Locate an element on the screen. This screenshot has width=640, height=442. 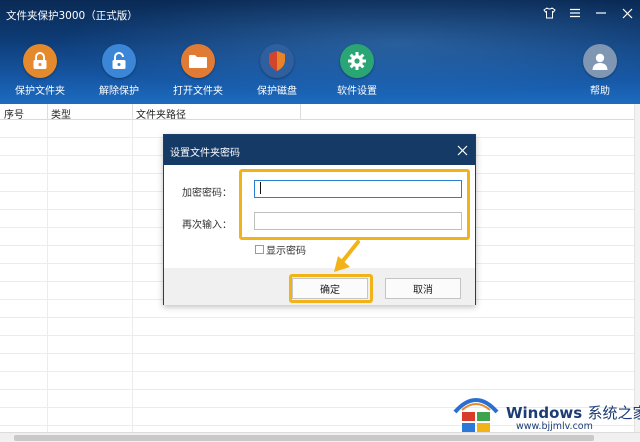
protect-disk-button: 保护磁盘 is located at coordinates (277, 70).